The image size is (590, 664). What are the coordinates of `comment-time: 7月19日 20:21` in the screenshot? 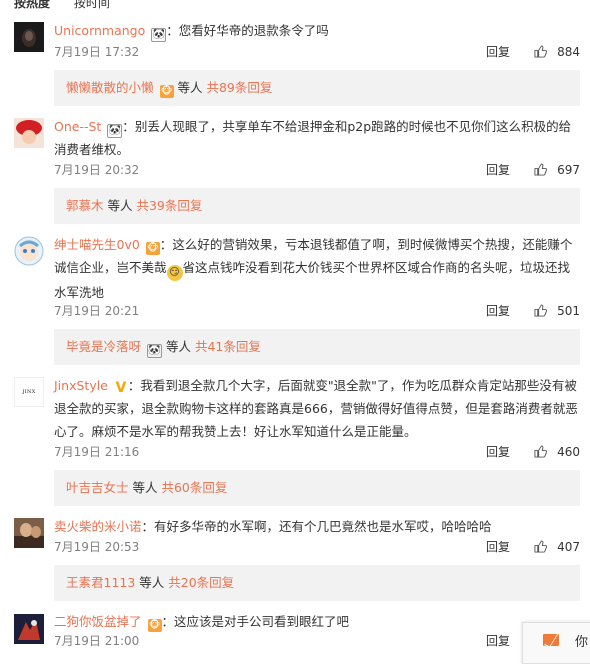 It's located at (97, 311).